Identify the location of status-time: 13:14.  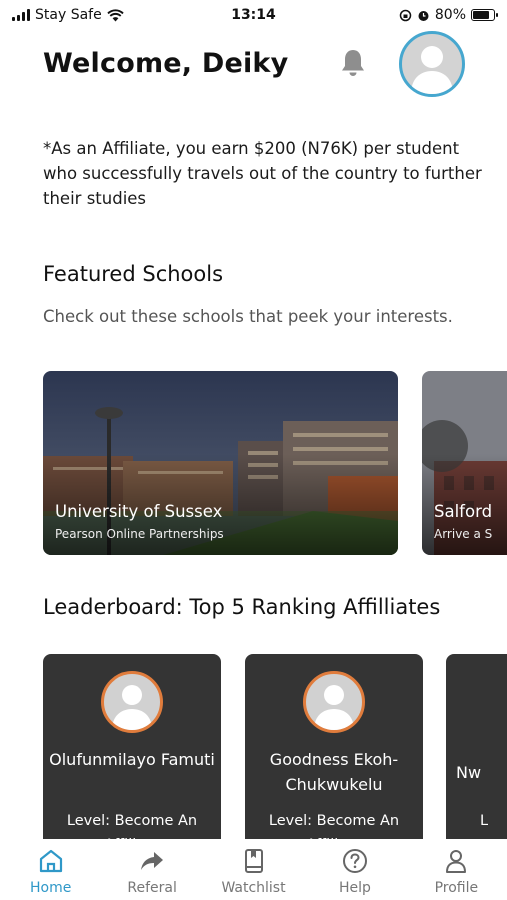
(253, 15).